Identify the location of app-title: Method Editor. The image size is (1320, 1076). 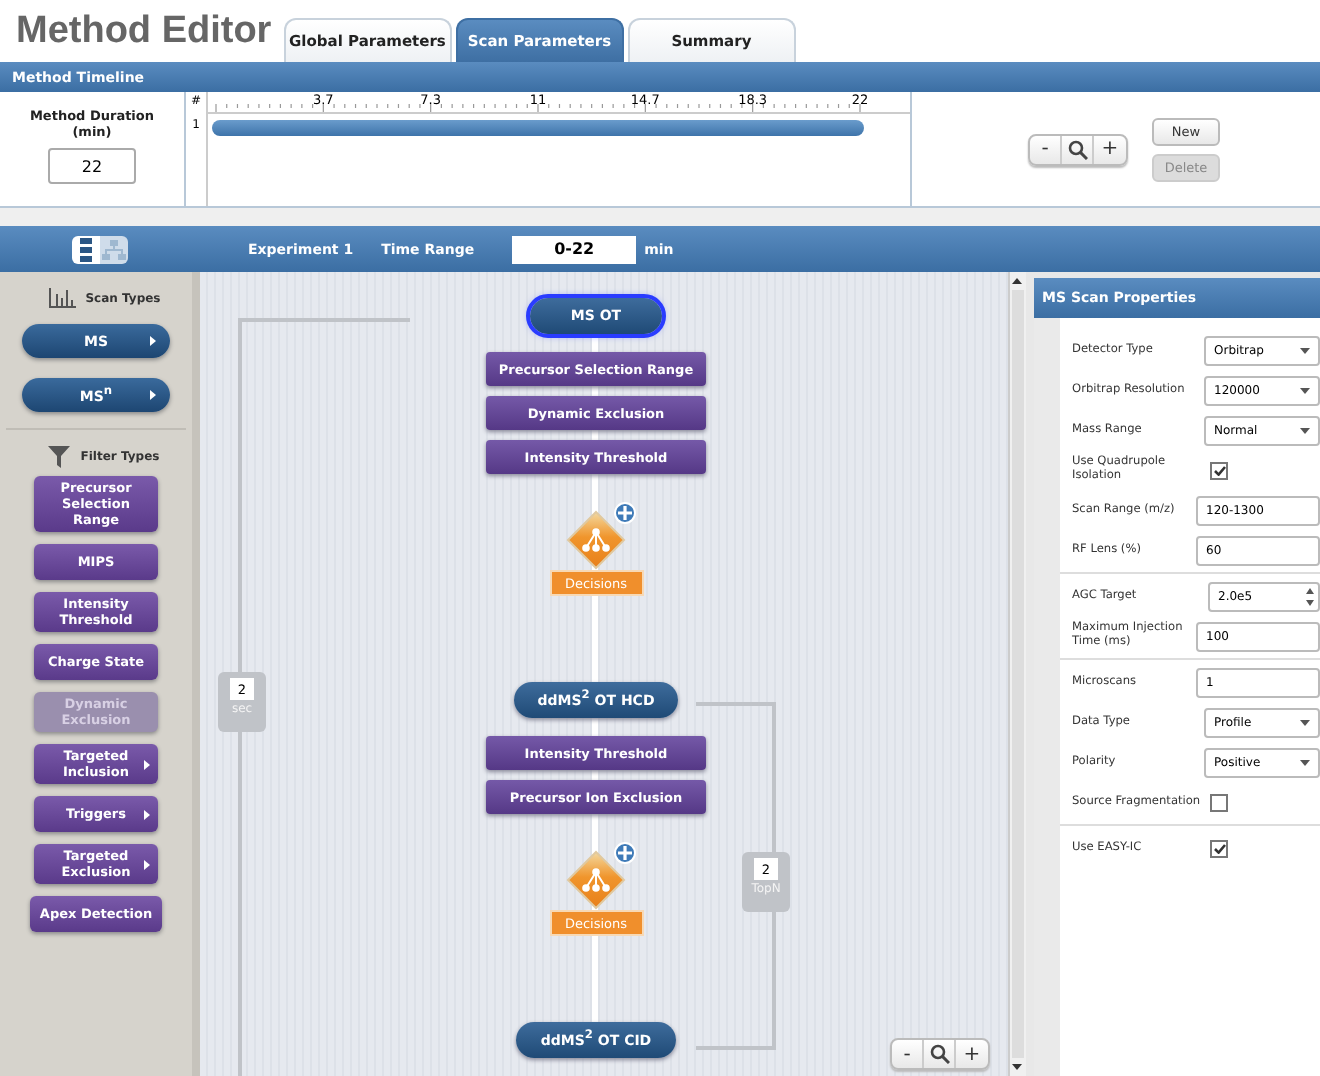
(143, 33).